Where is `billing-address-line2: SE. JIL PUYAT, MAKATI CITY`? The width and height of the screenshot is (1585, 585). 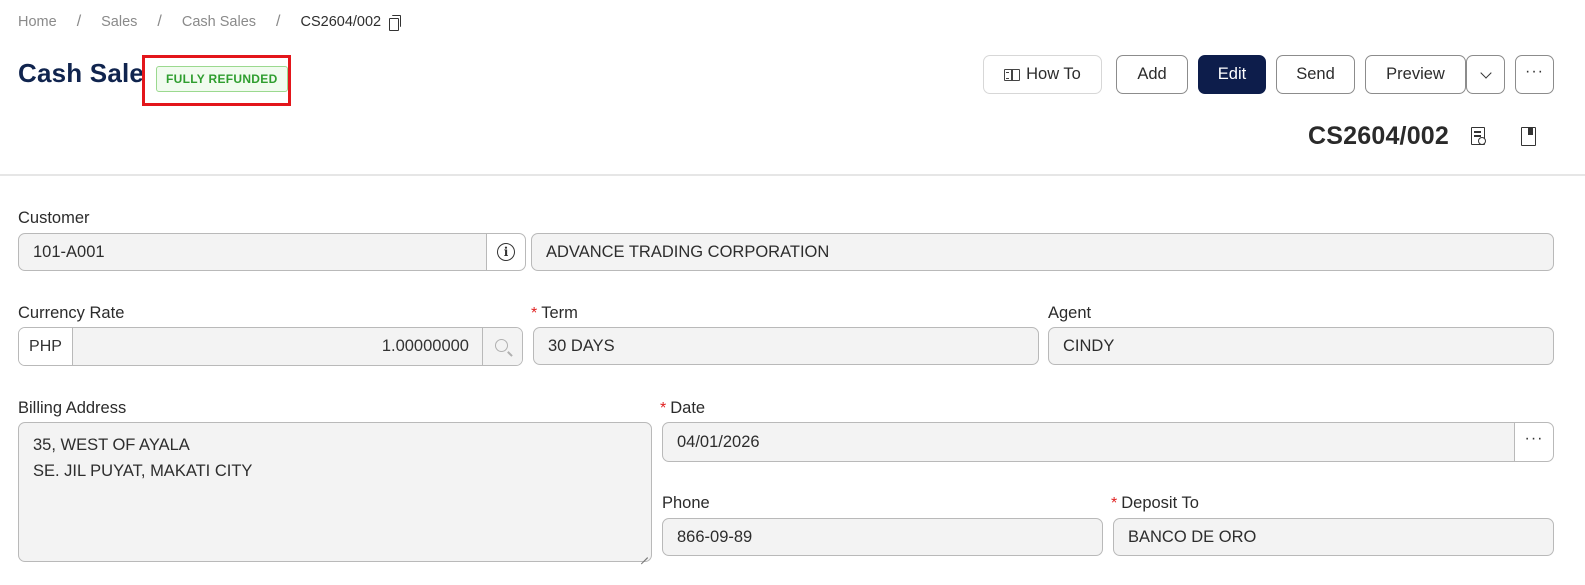 billing-address-line2: SE. JIL PUYAT, MAKATI CITY is located at coordinates (143, 471).